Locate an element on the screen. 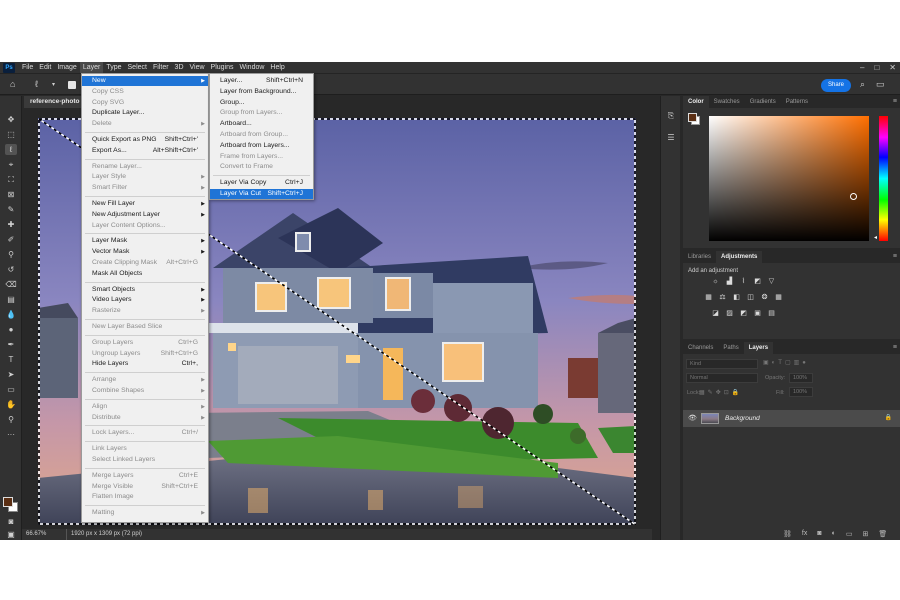  menu-item-layer-via-copy: Layer Via Copy Ctrl+J is located at coordinates (261, 183).